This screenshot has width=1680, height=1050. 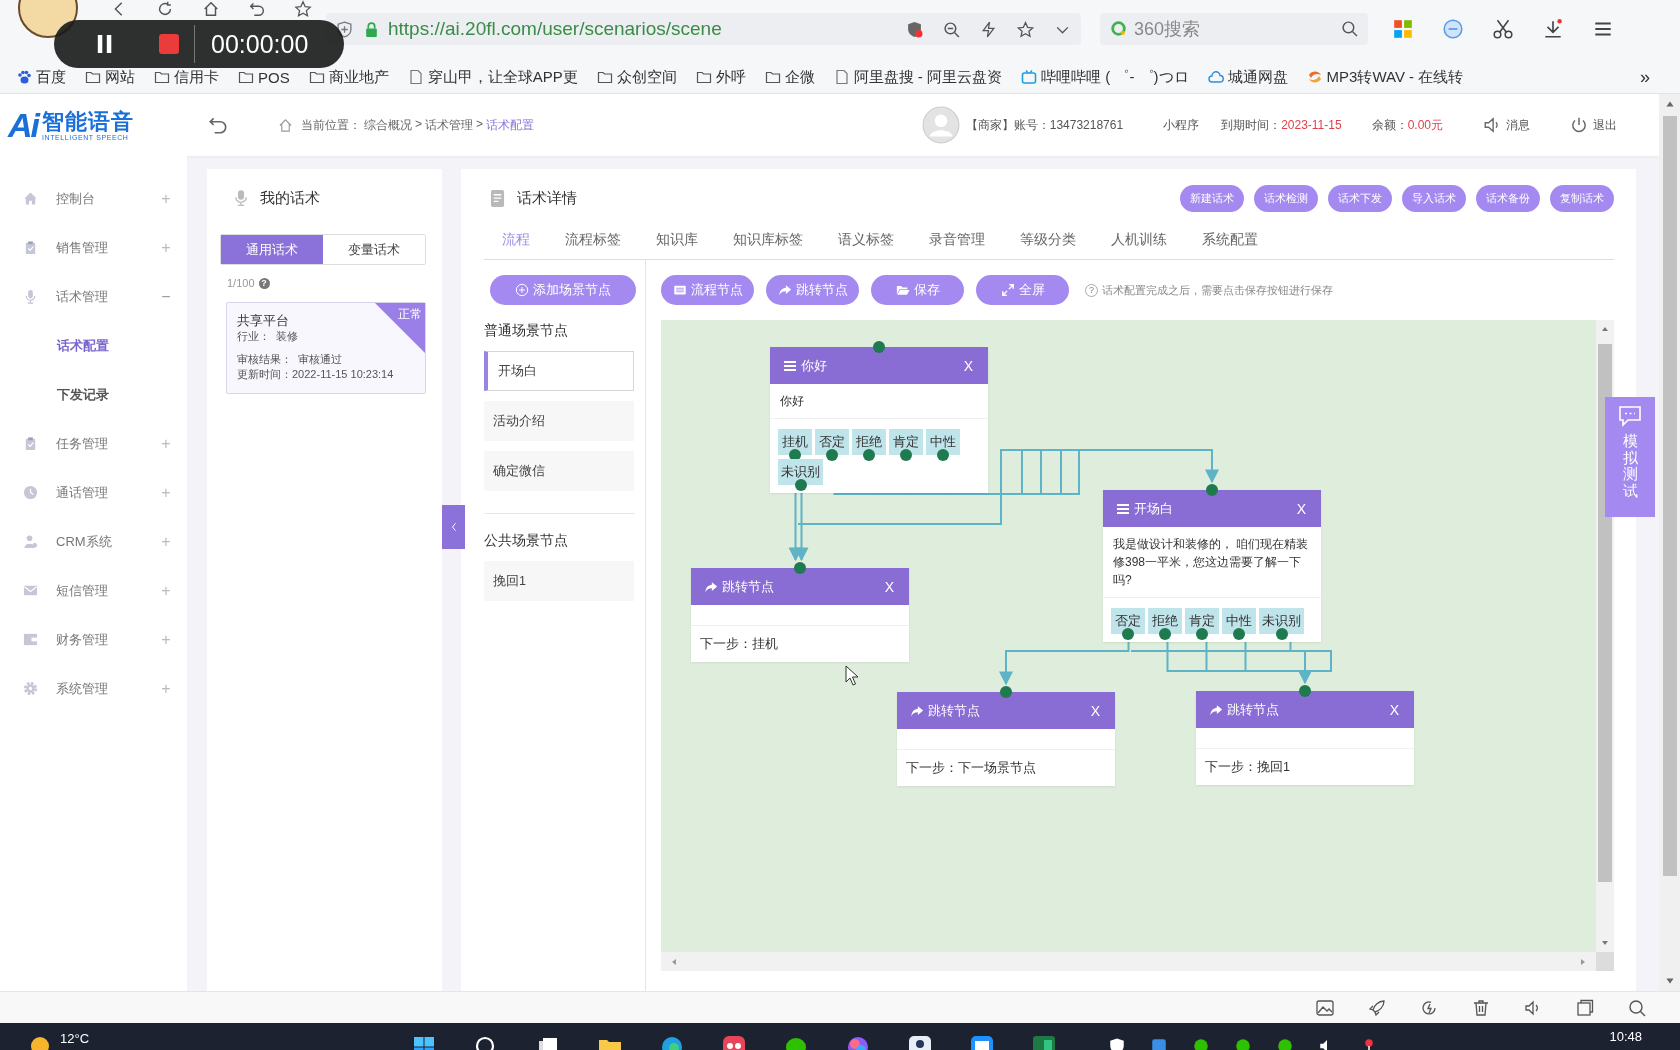 I want to click on sidebar-item: 系统管理 +, so click(x=93, y=688).